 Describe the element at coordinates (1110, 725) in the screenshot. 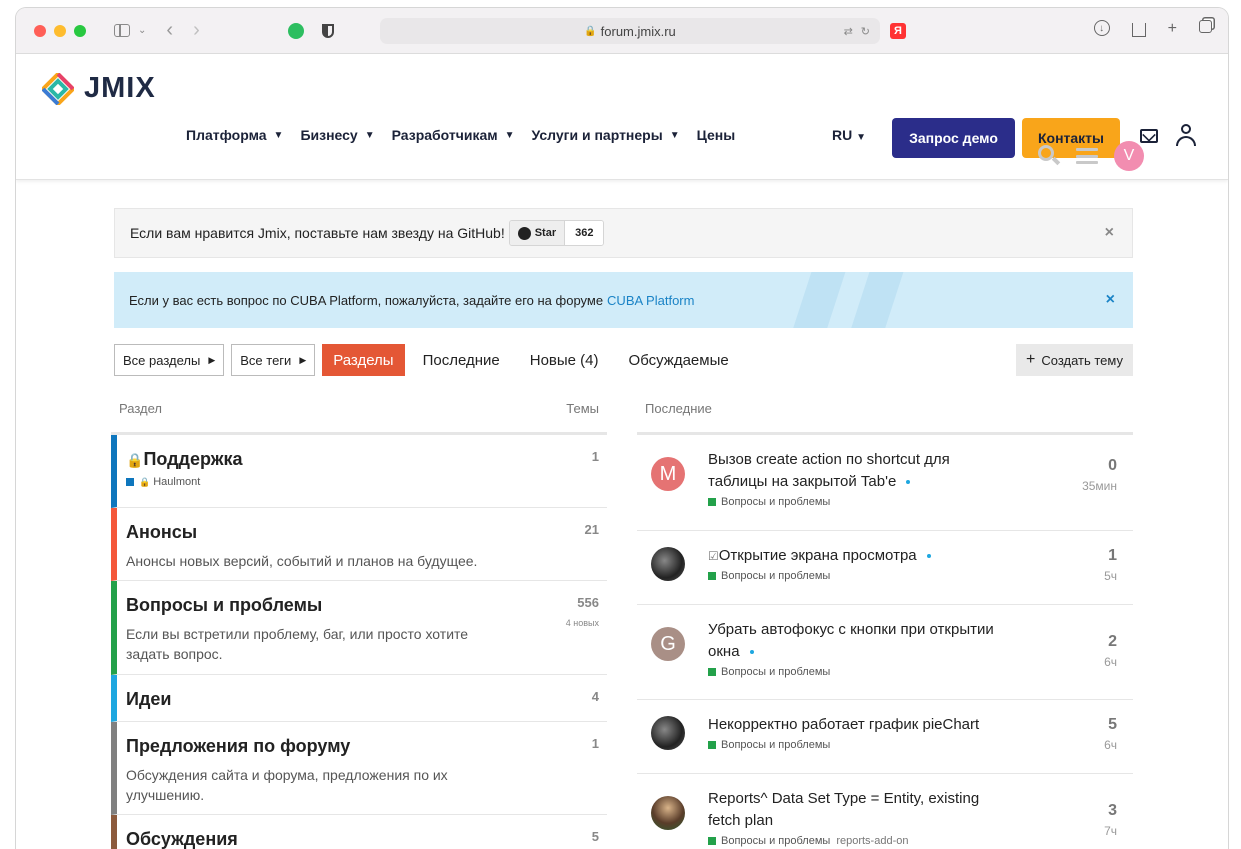

I see `reply-count: 5` at that location.